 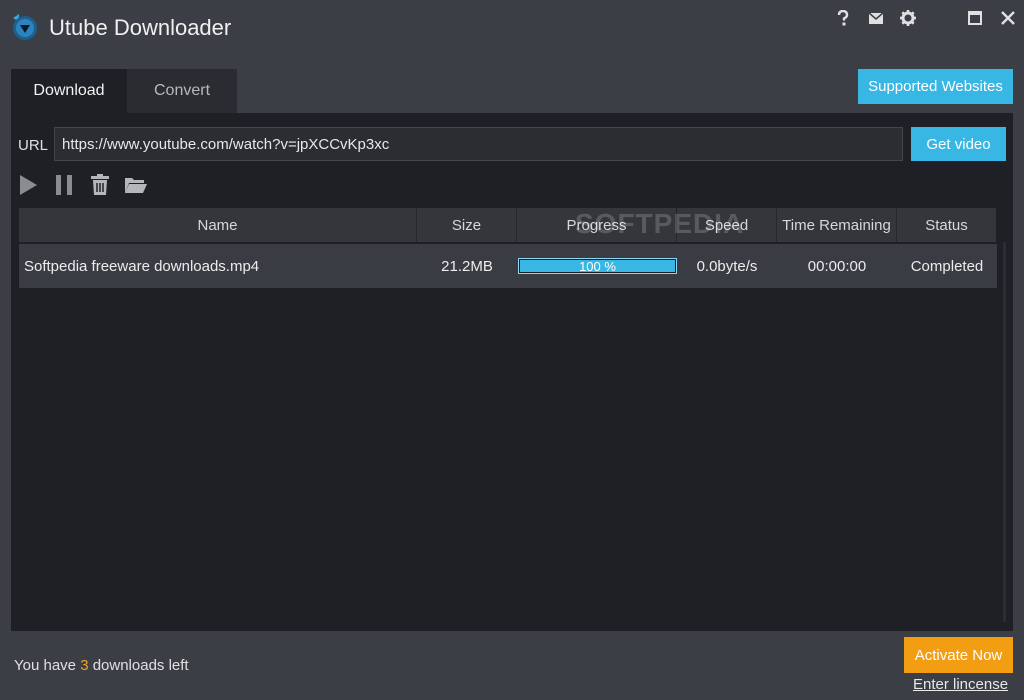 I want to click on downloads-left-text: You have 3 downloads left, so click(x=101, y=665).